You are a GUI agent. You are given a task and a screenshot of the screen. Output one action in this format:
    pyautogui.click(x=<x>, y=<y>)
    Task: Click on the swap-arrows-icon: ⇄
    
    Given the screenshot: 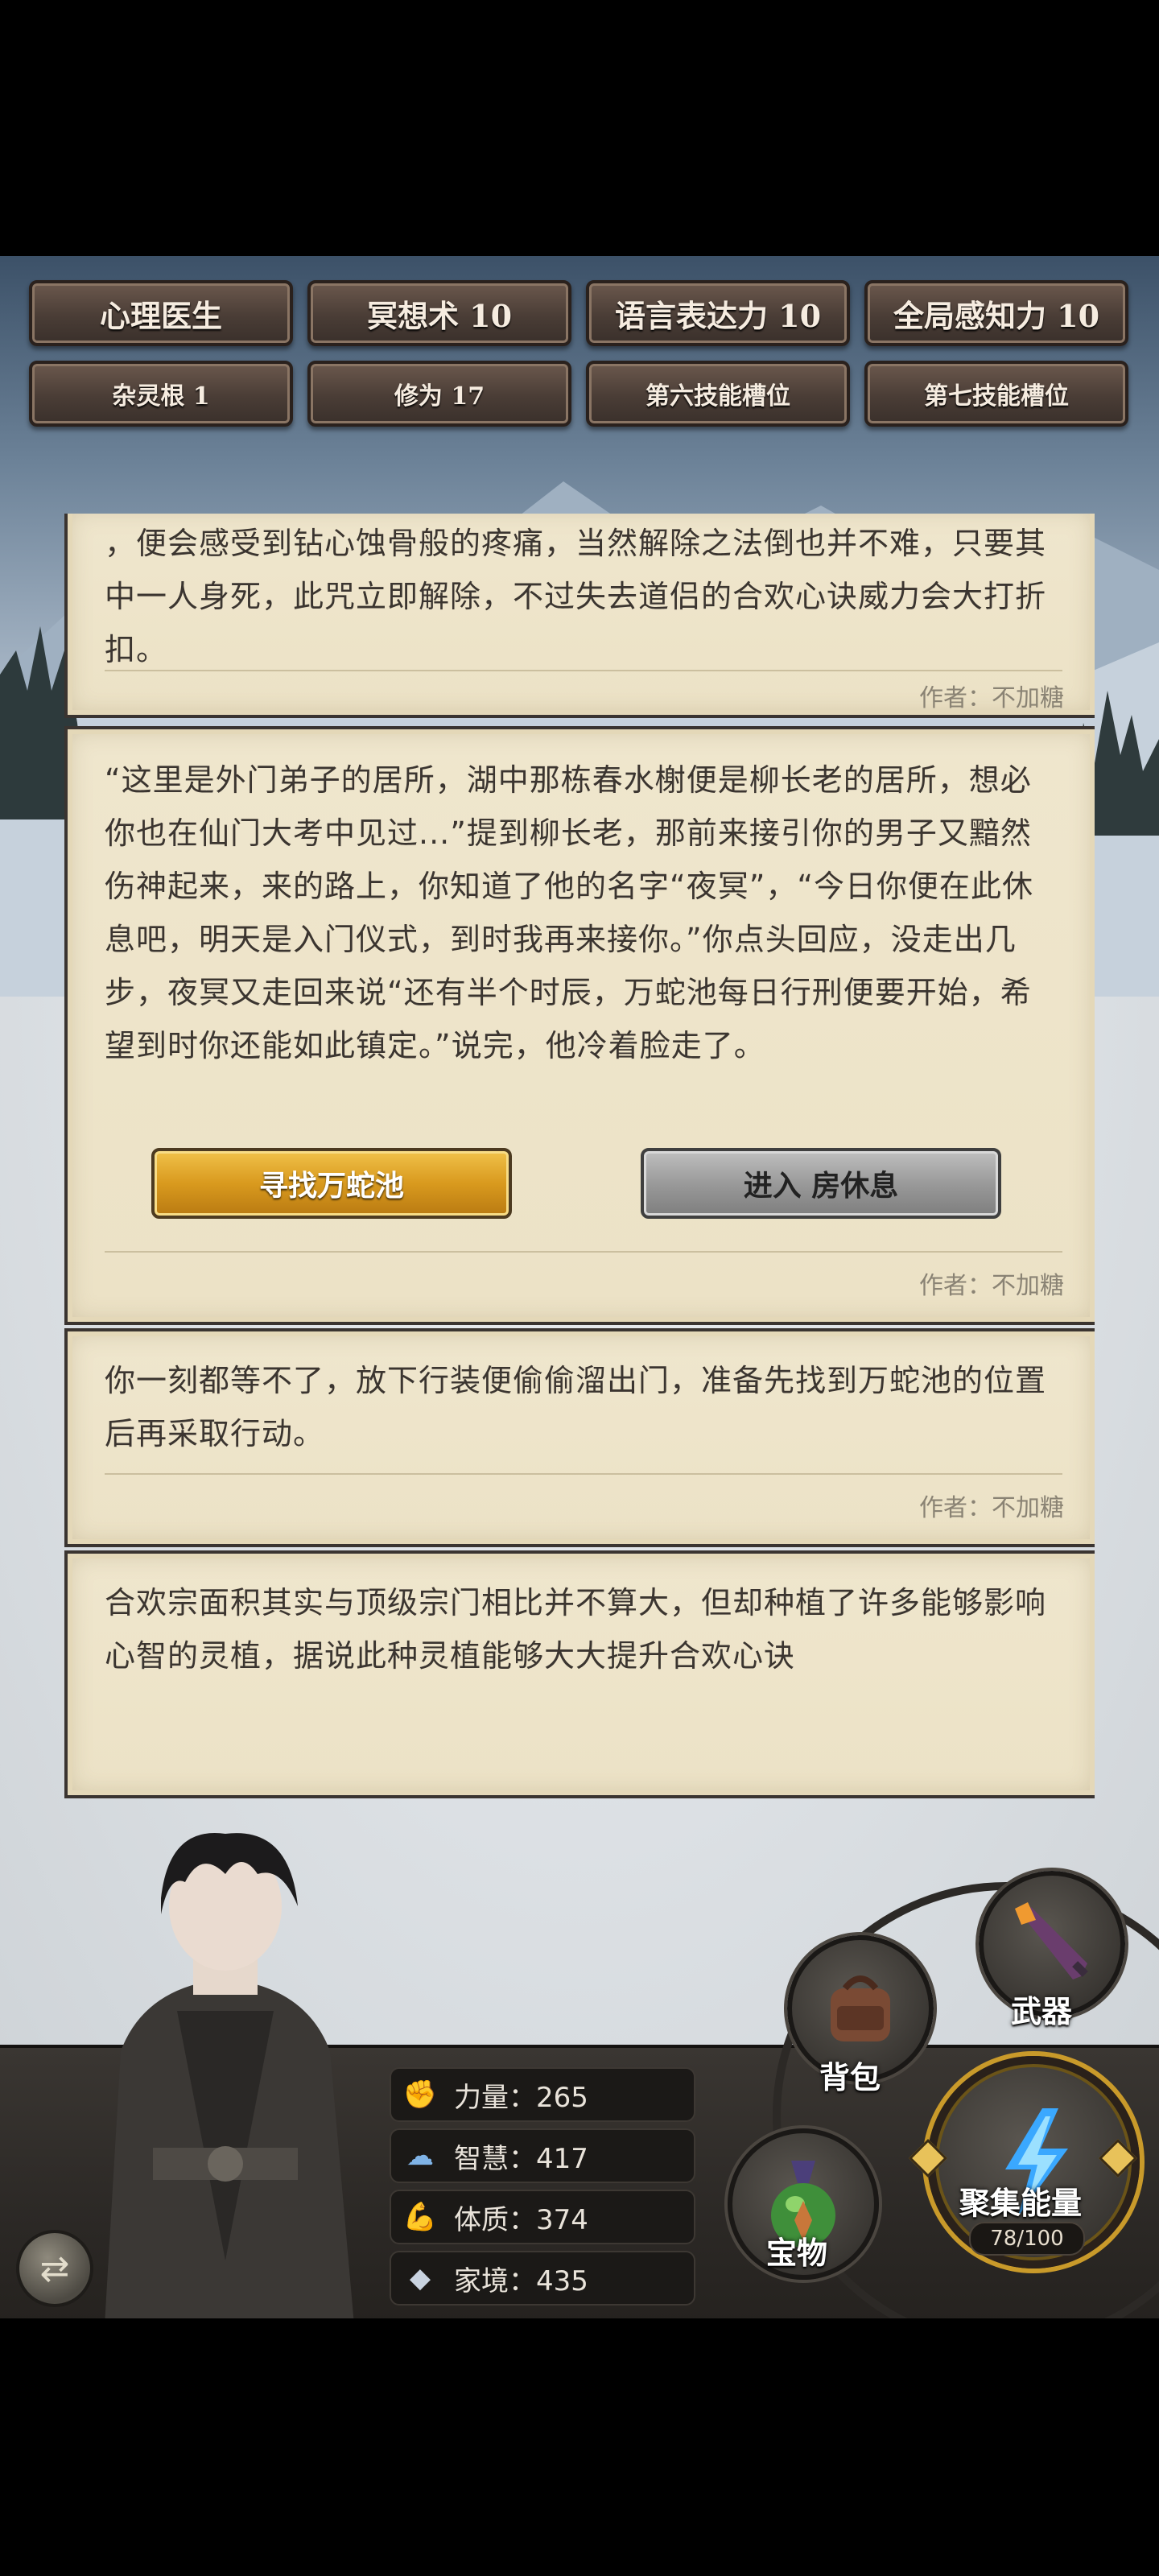 What is the action you would take?
    pyautogui.click(x=54, y=2268)
    